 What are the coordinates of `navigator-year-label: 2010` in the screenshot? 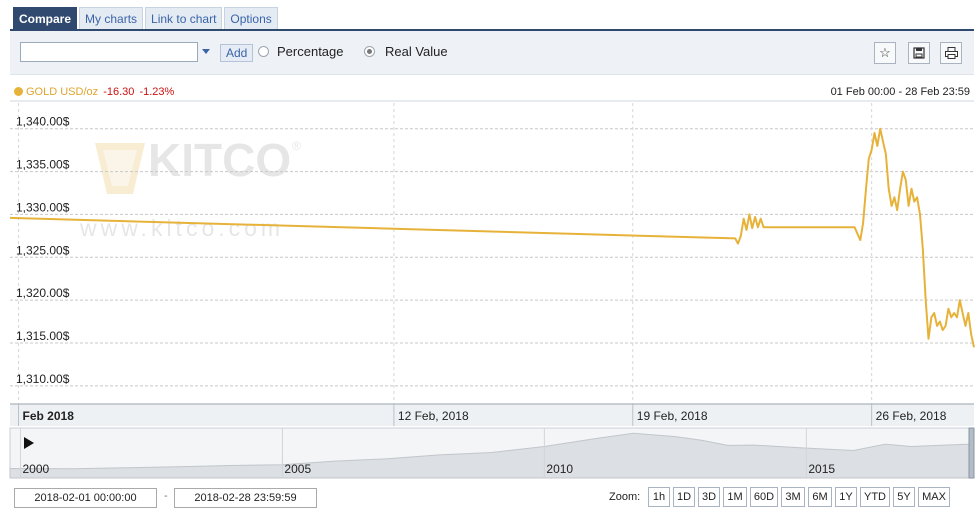 It's located at (559, 469).